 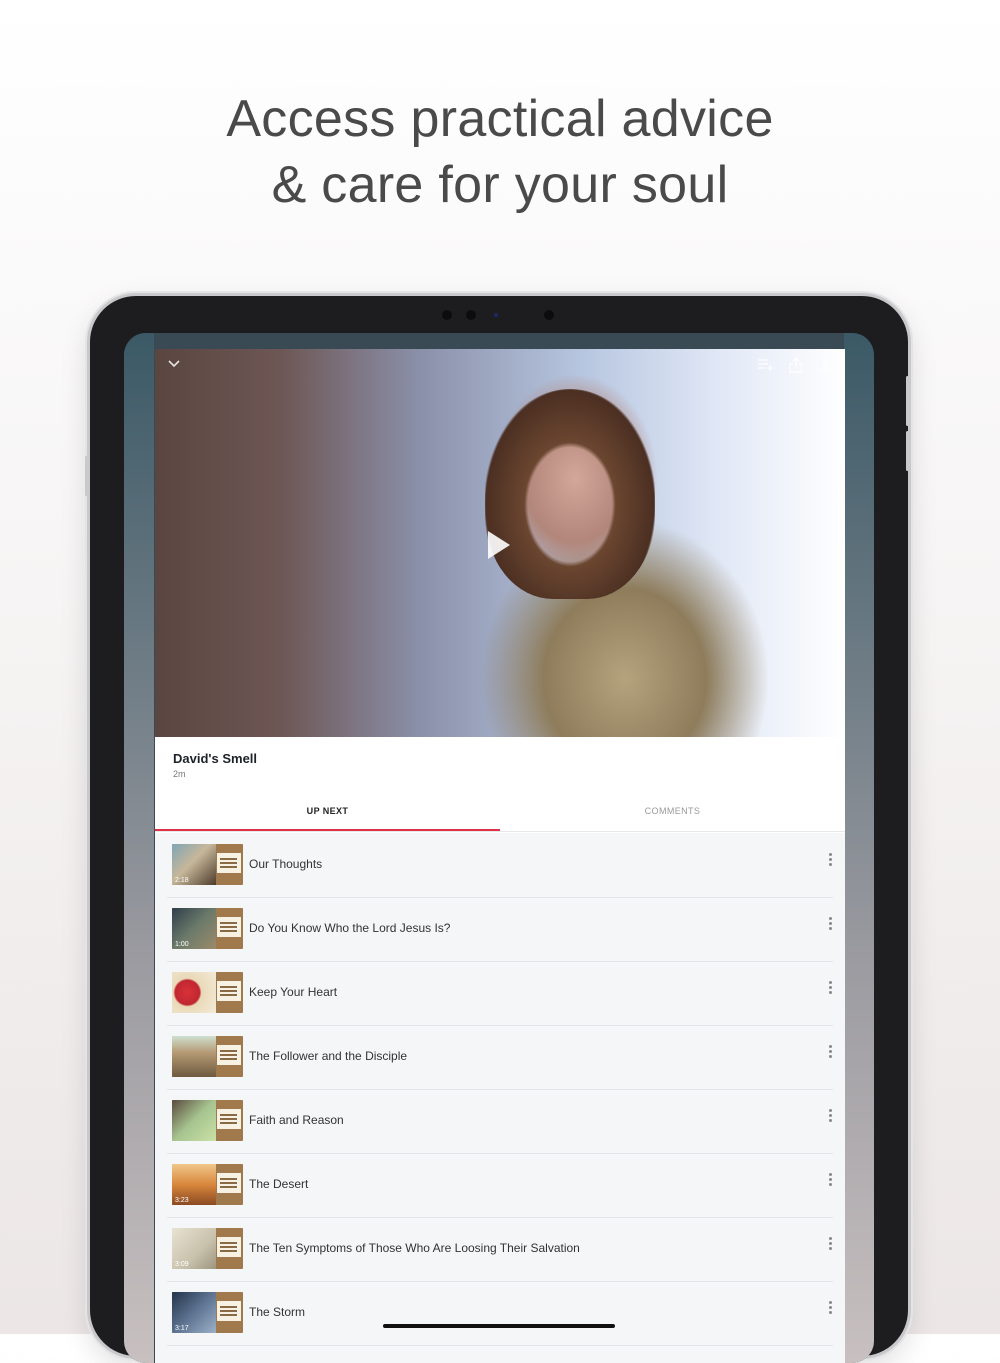 I want to click on share-icon, so click(x=796, y=367).